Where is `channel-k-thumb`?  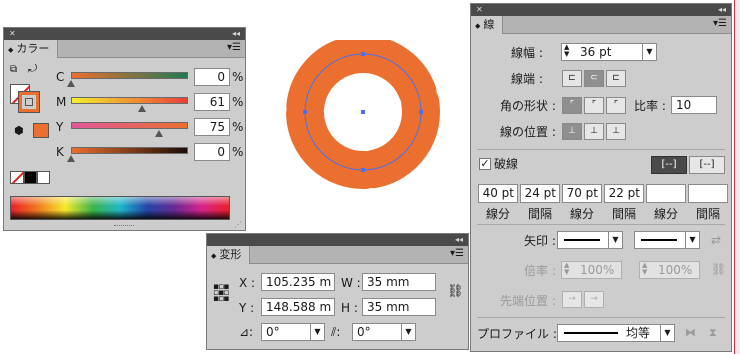 channel-k-thumb is located at coordinates (71, 158).